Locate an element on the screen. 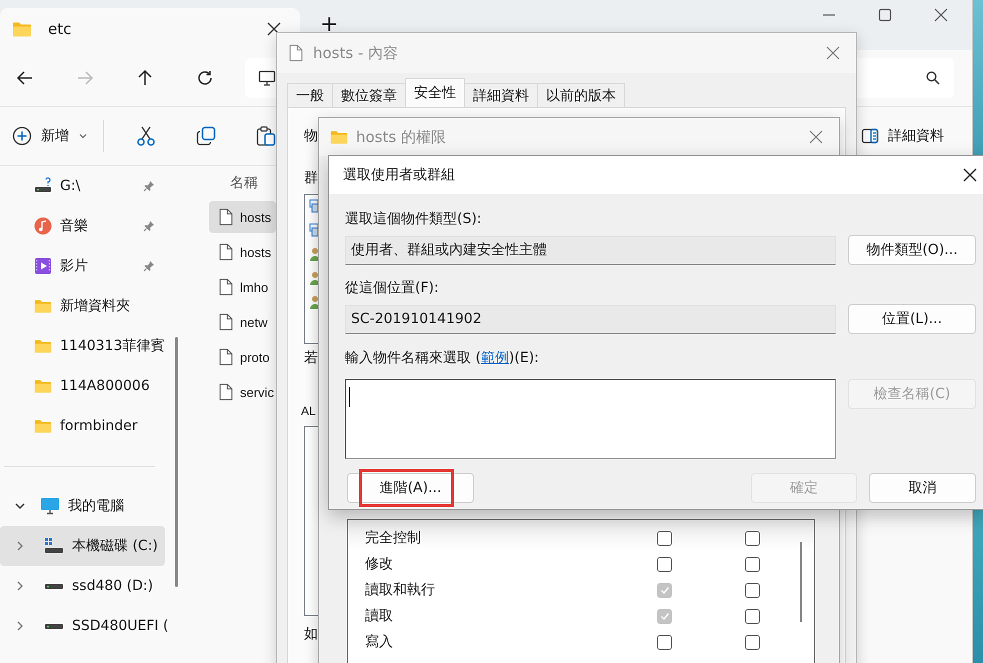 The image size is (983, 663). chevron-down-icon is located at coordinates (83, 136).